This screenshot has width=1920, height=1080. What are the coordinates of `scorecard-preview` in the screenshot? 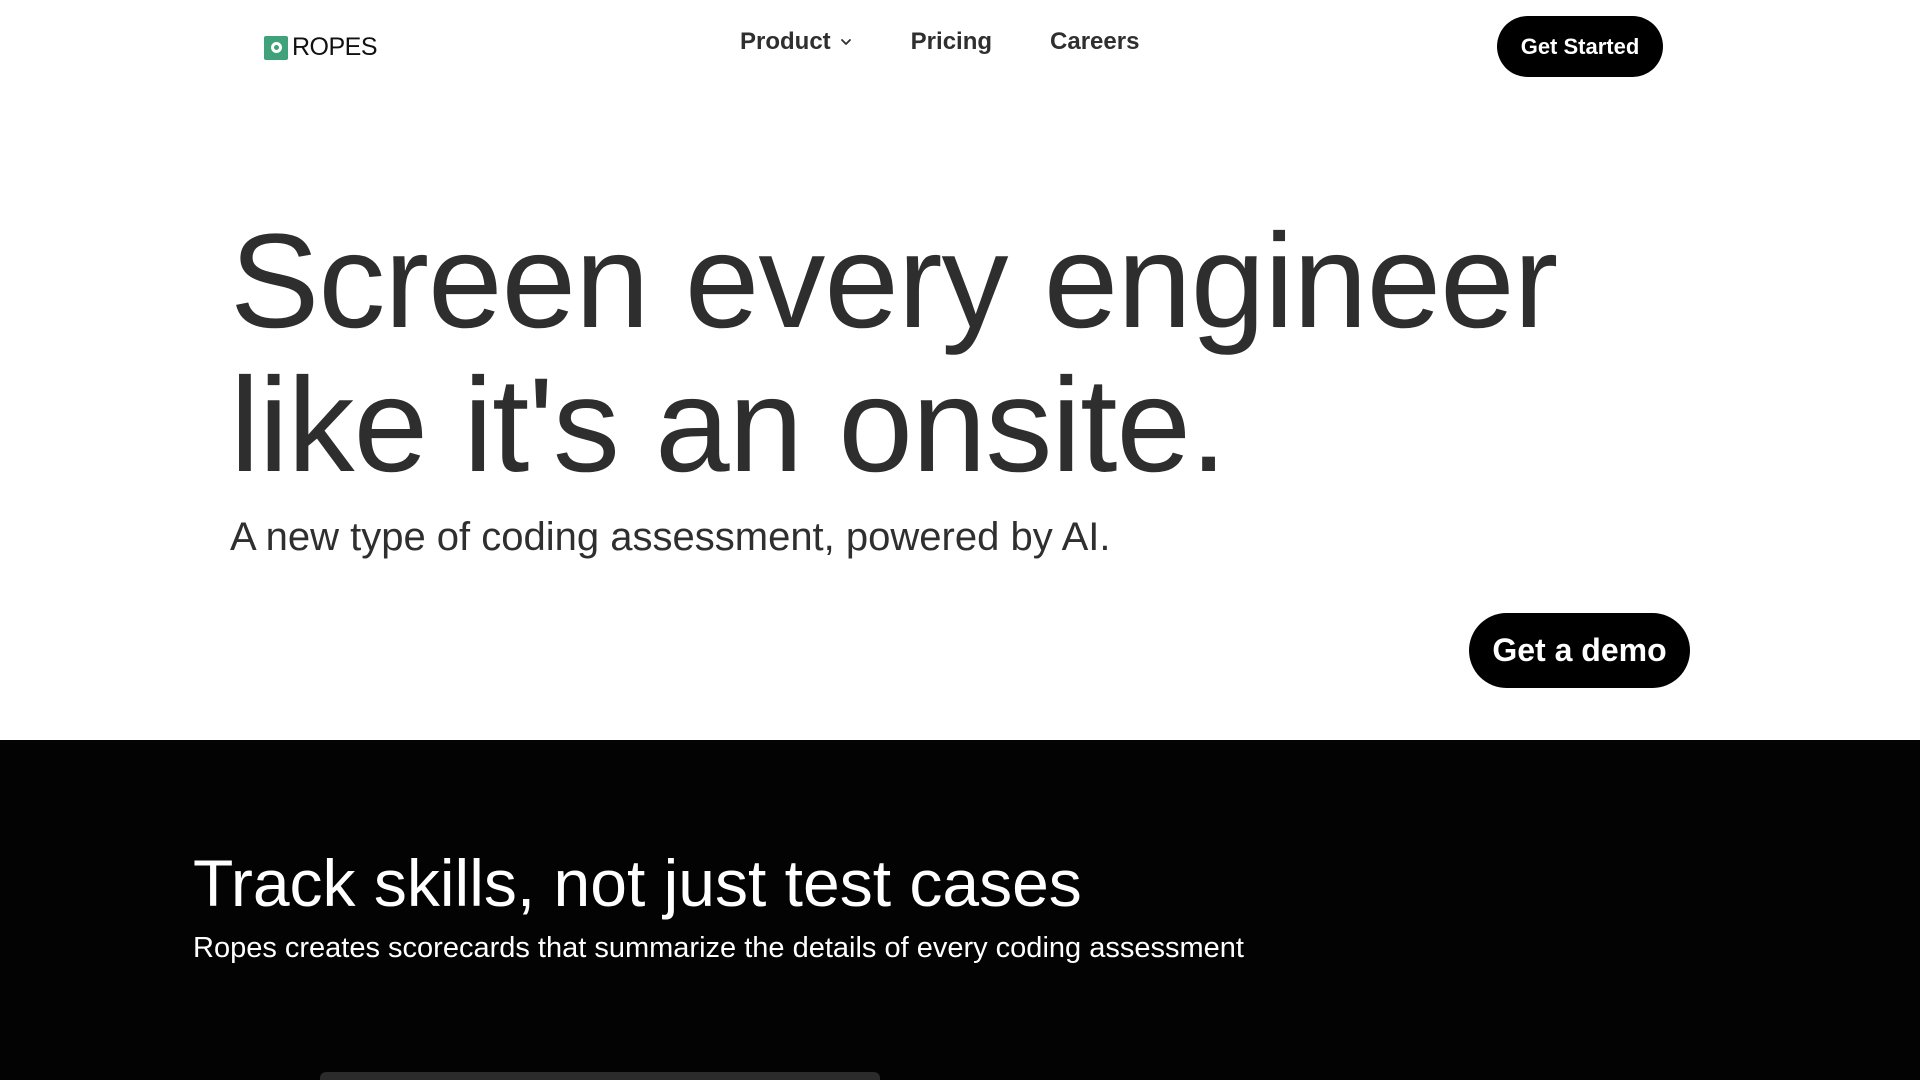 It's located at (600, 1076).